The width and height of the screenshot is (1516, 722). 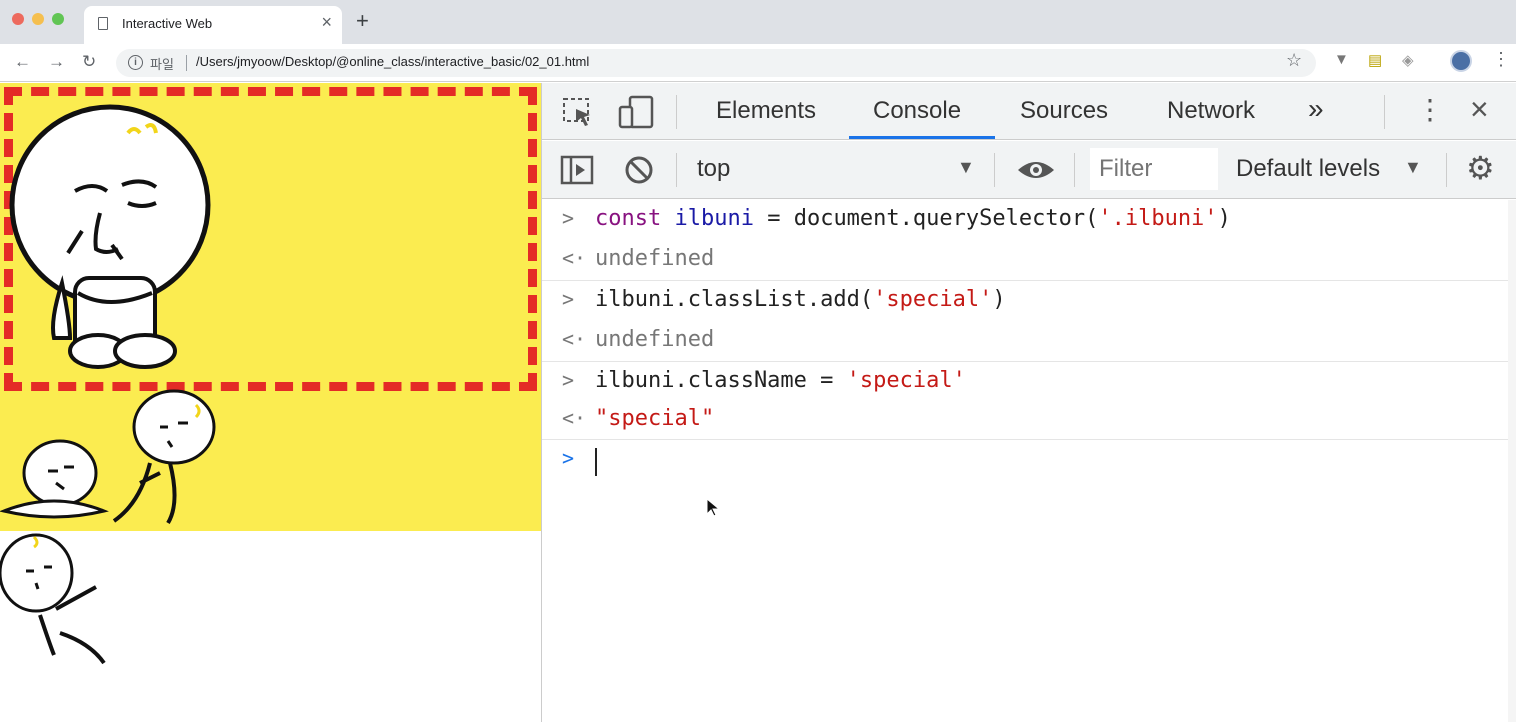 What do you see at coordinates (1158, 218) in the screenshot?
I see `code-string: '.ilbuni'` at bounding box center [1158, 218].